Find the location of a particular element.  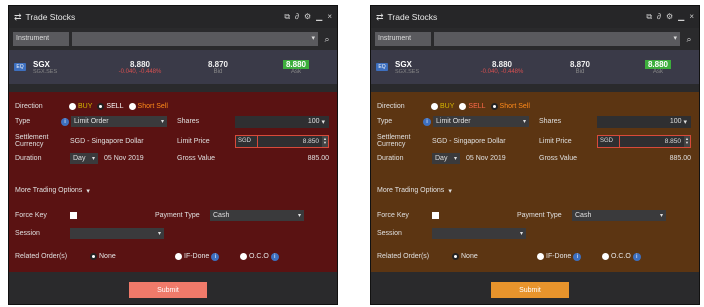

ask-price: 8.880 is located at coordinates (658, 64).